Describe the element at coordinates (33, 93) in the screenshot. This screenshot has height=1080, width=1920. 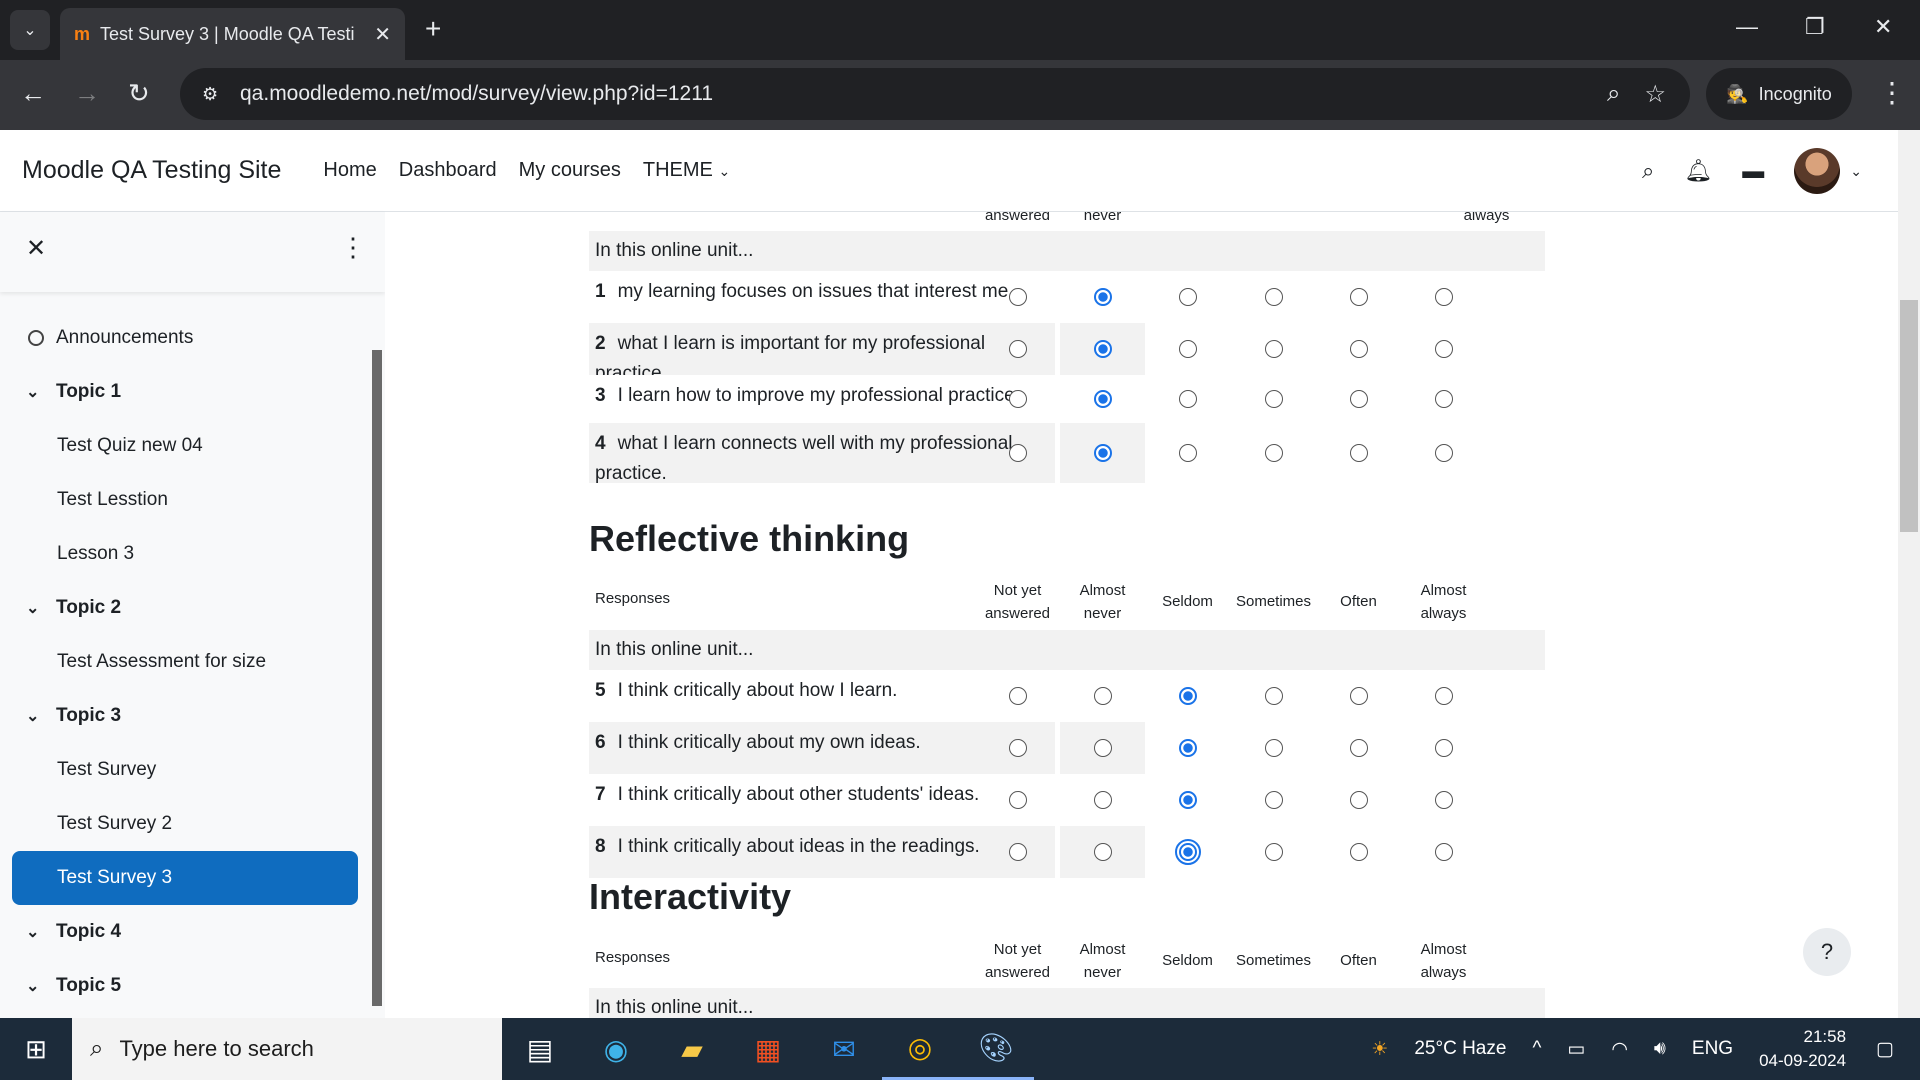
I see `back-arrow-icon: ←` at that location.